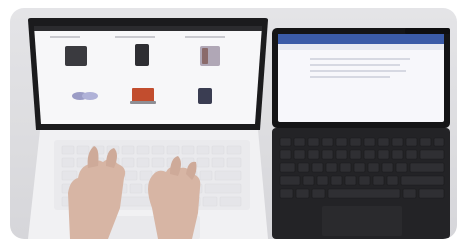 Image resolution: width=457 pixels, height=243 pixels. Describe the element at coordinates (427, 31) in the screenshot. I see `tablet-pen` at that location.